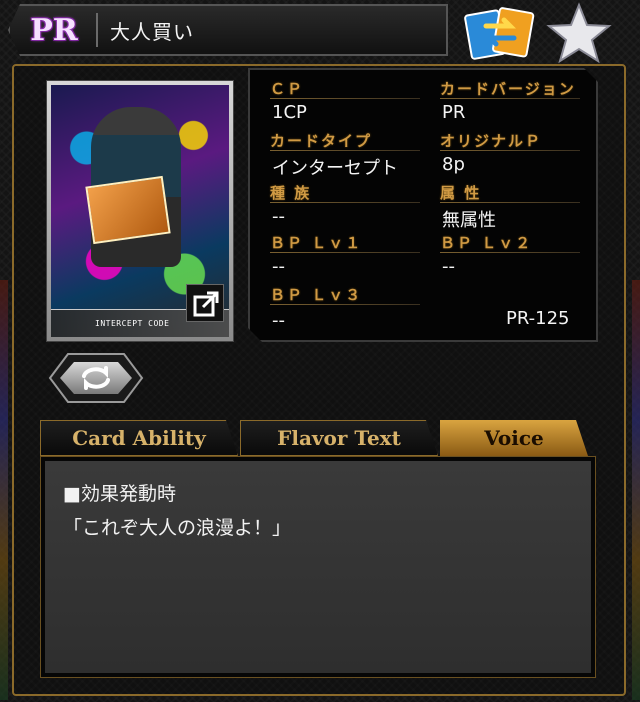 Image resolution: width=640 pixels, height=702 pixels. Describe the element at coordinates (510, 202) in the screenshot. I see `attribute-underline` at that location.